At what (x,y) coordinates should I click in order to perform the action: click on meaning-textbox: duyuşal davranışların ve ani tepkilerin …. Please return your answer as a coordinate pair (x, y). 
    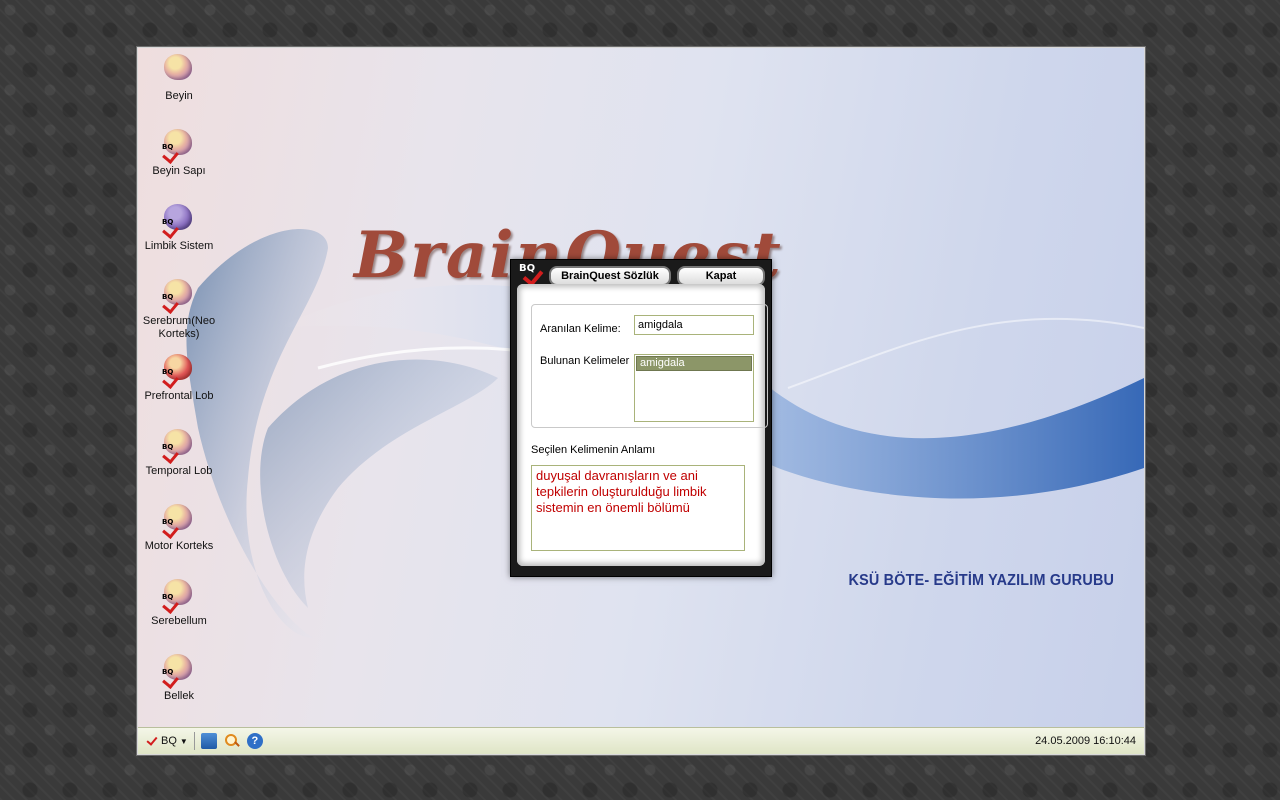
    Looking at the image, I should click on (638, 508).